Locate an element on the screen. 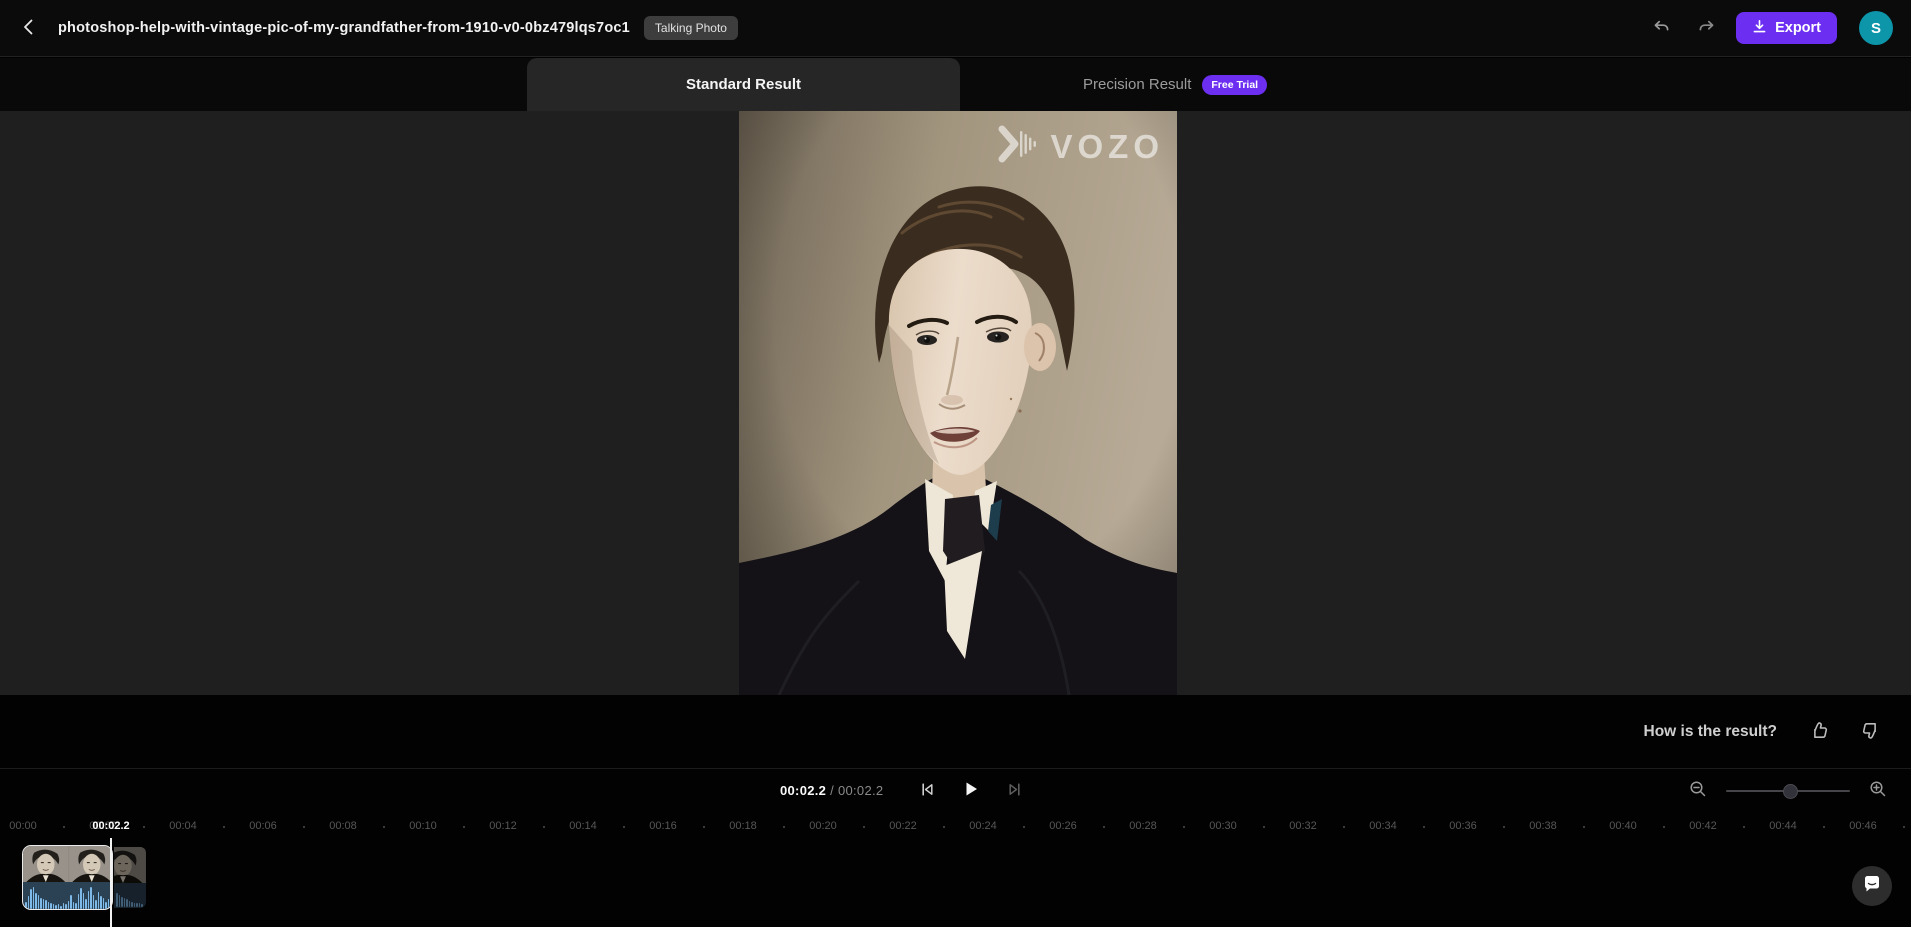  clip-thumbnails is located at coordinates (67, 864).